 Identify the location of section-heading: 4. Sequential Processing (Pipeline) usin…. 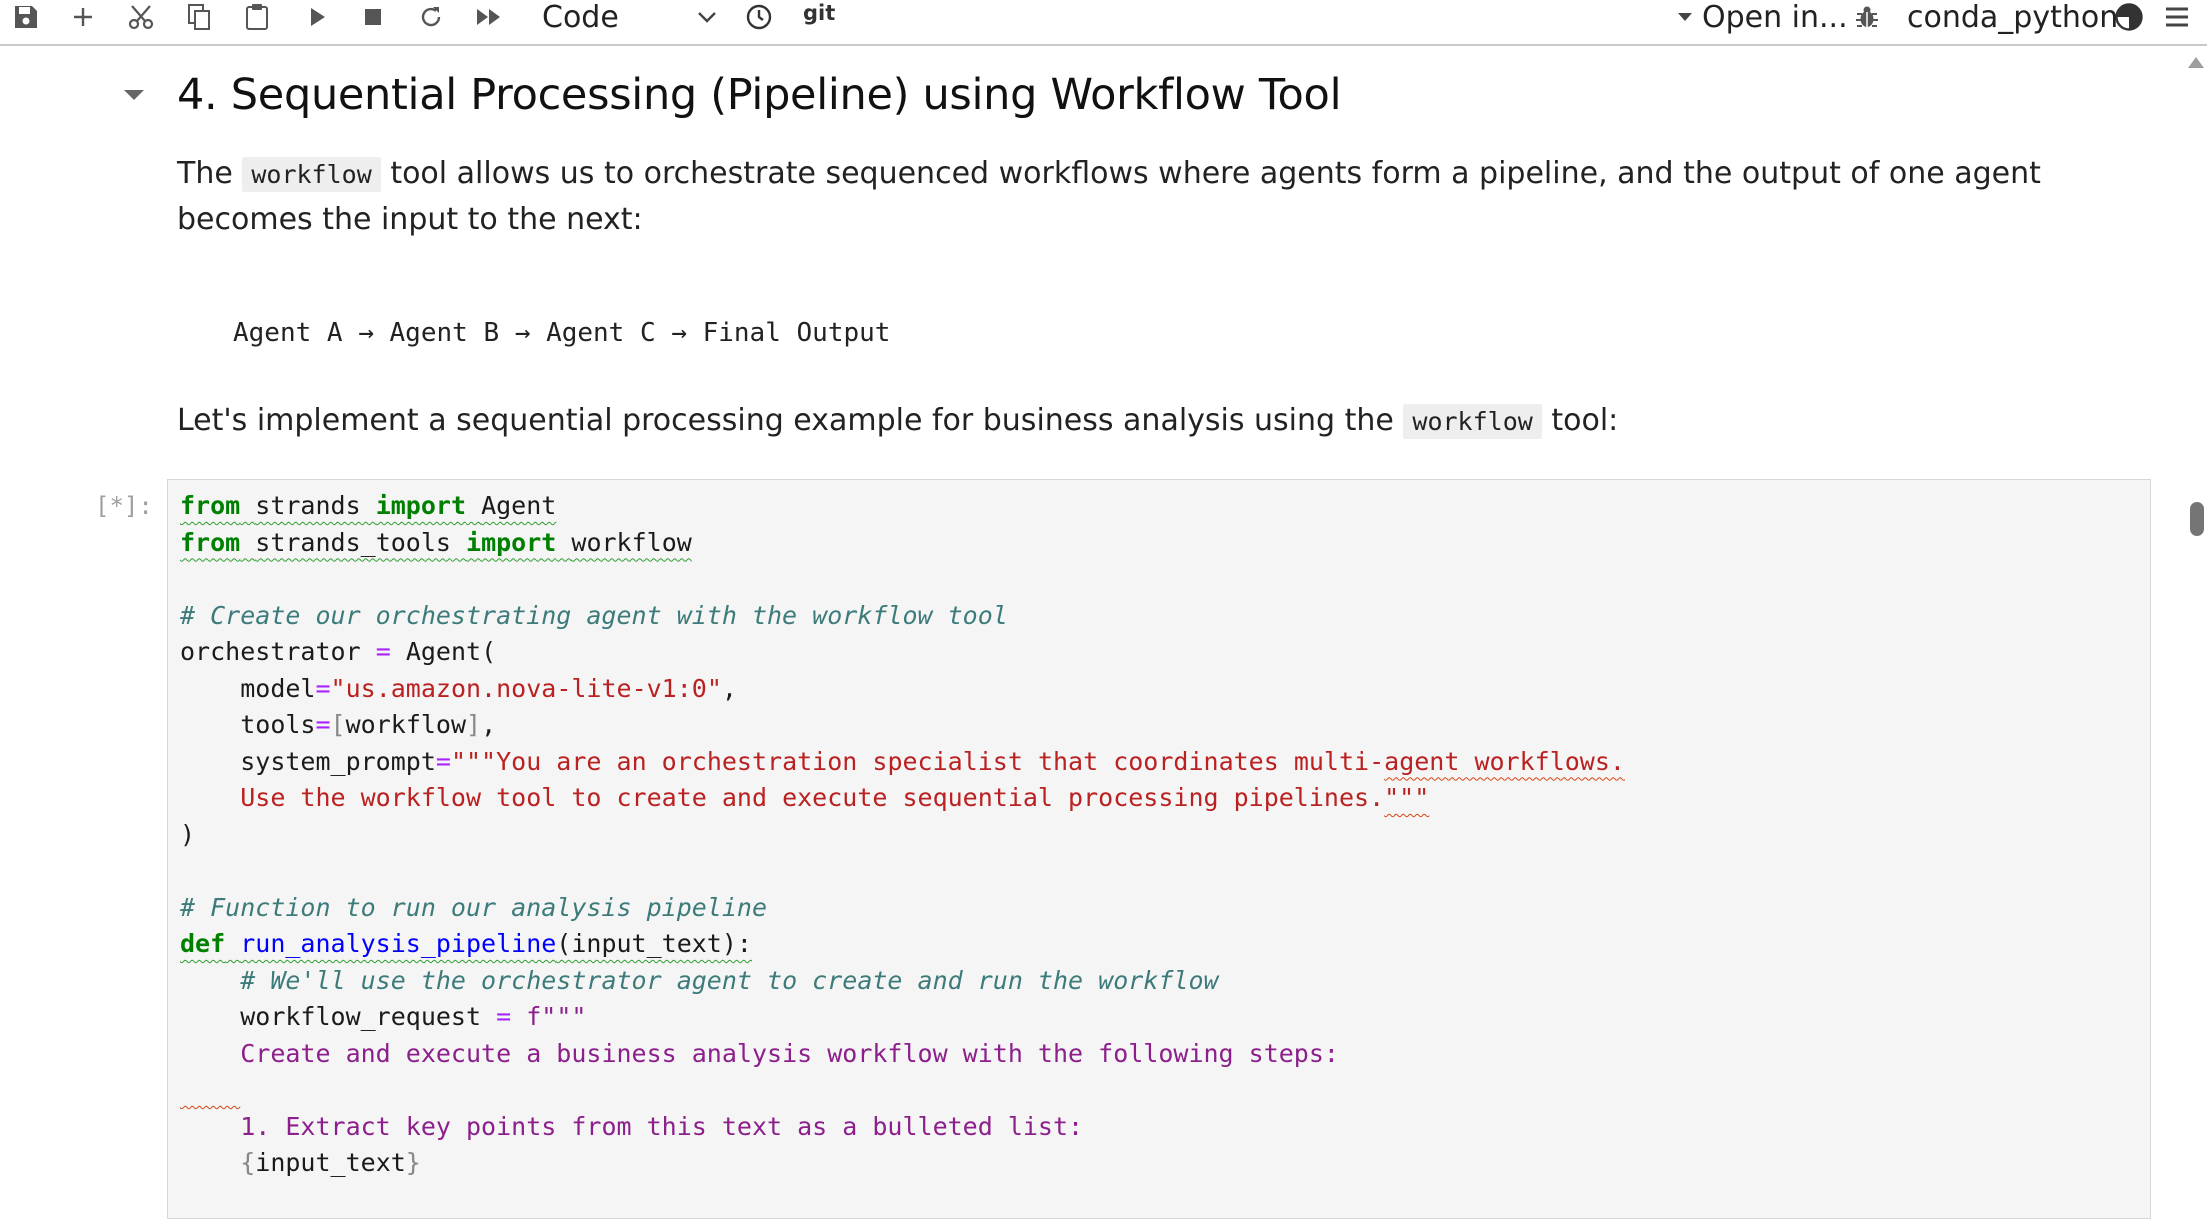
(759, 95).